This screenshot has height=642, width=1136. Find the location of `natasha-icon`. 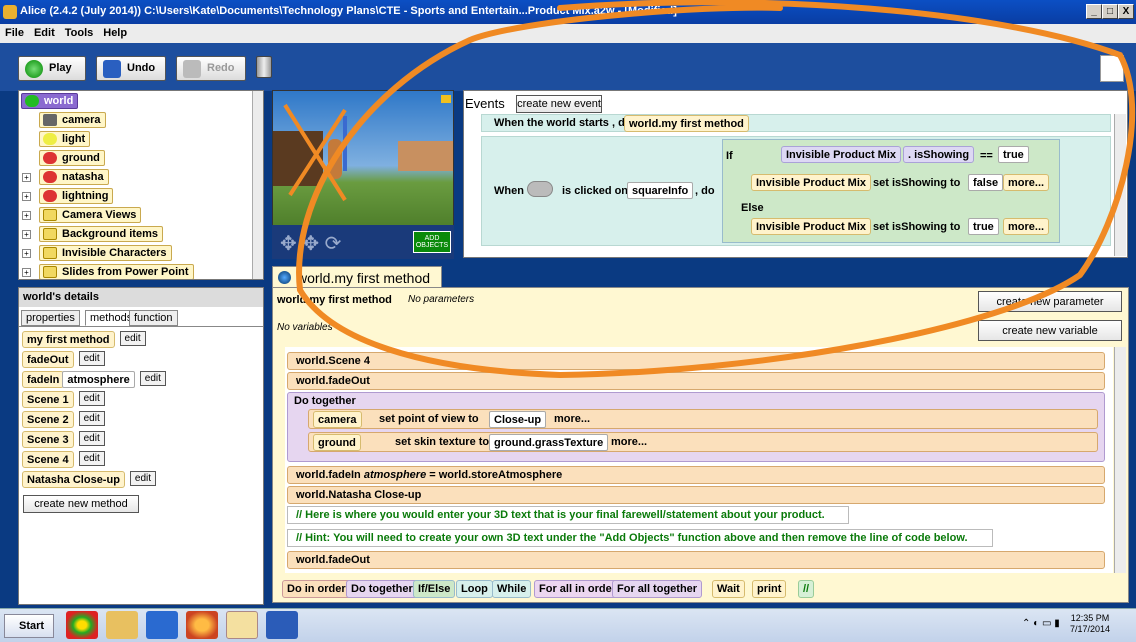

natasha-icon is located at coordinates (50, 177).